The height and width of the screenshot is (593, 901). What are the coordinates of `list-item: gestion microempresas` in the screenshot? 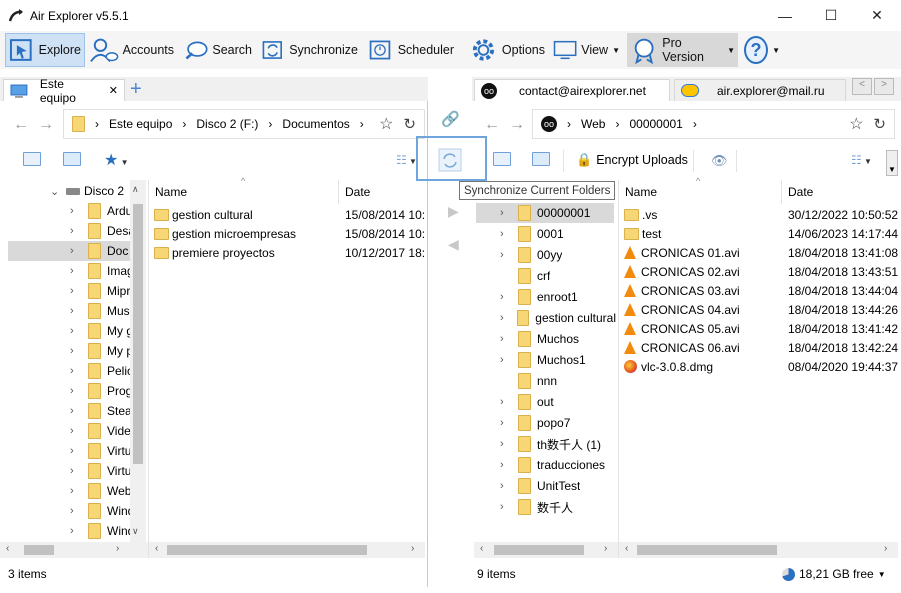 It's located at (225, 233).